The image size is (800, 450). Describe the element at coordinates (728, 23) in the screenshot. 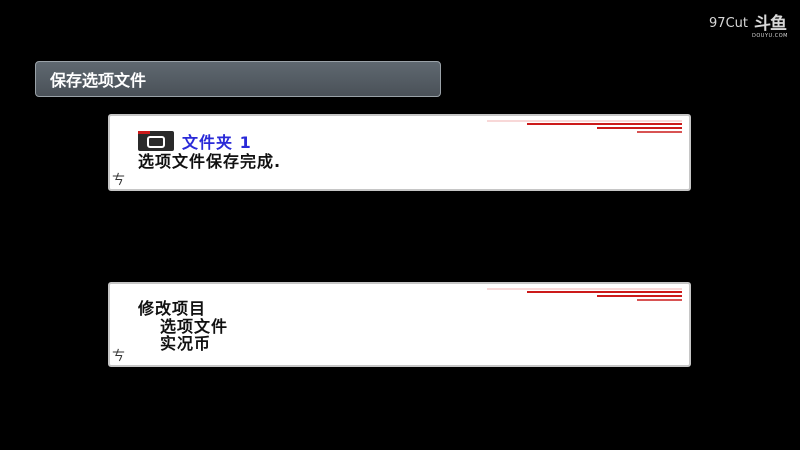

I see `watermark-text: 97Cut` at that location.